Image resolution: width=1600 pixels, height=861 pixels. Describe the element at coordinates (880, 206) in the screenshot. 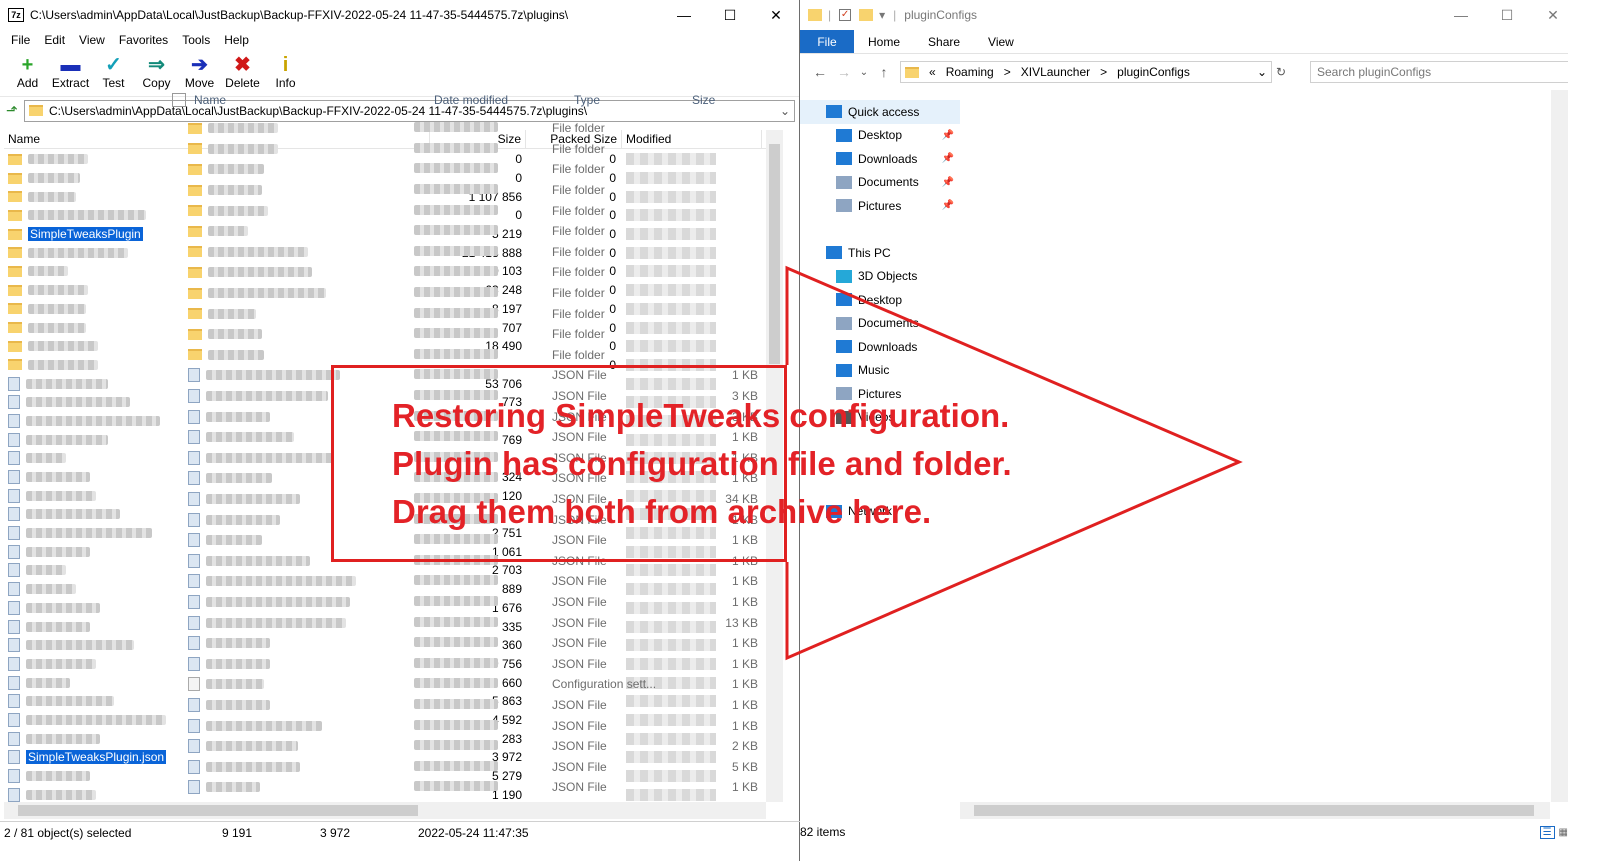

I see `nav-item: Pictures 📌` at that location.